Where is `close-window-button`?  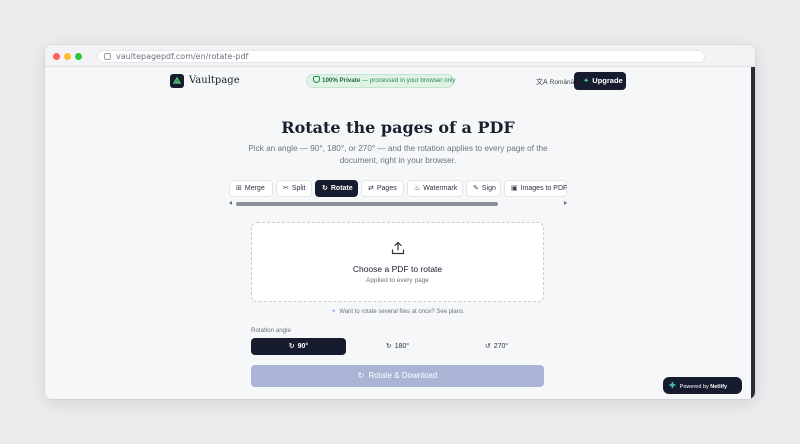 close-window-button is located at coordinates (56, 56).